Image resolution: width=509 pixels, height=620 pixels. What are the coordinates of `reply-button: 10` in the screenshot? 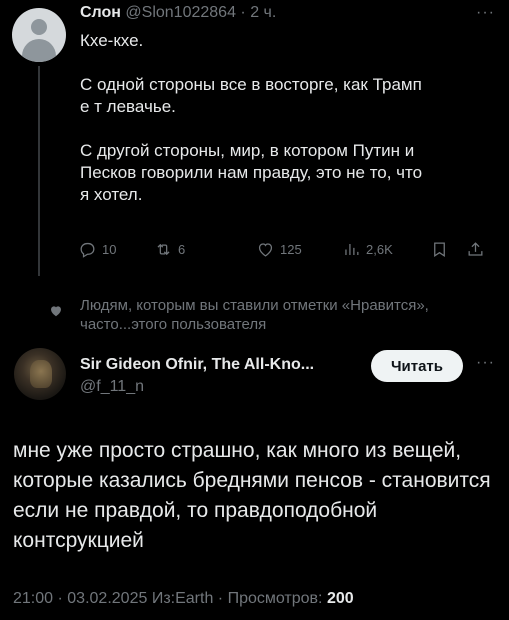 It's located at (97, 249).